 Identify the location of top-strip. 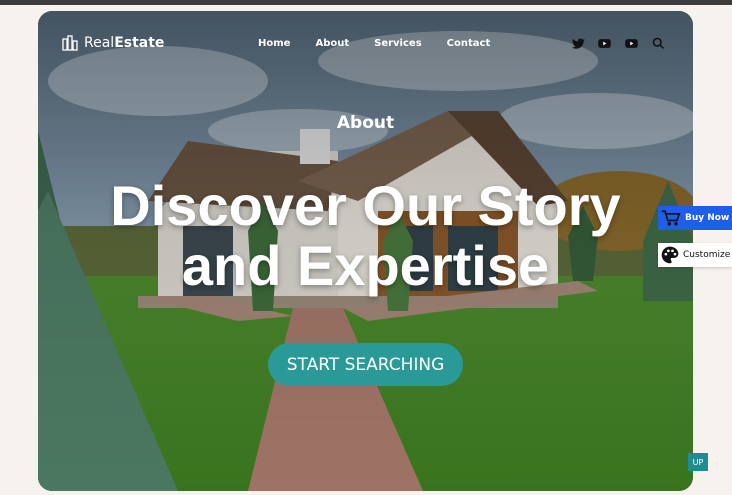
(366, 2).